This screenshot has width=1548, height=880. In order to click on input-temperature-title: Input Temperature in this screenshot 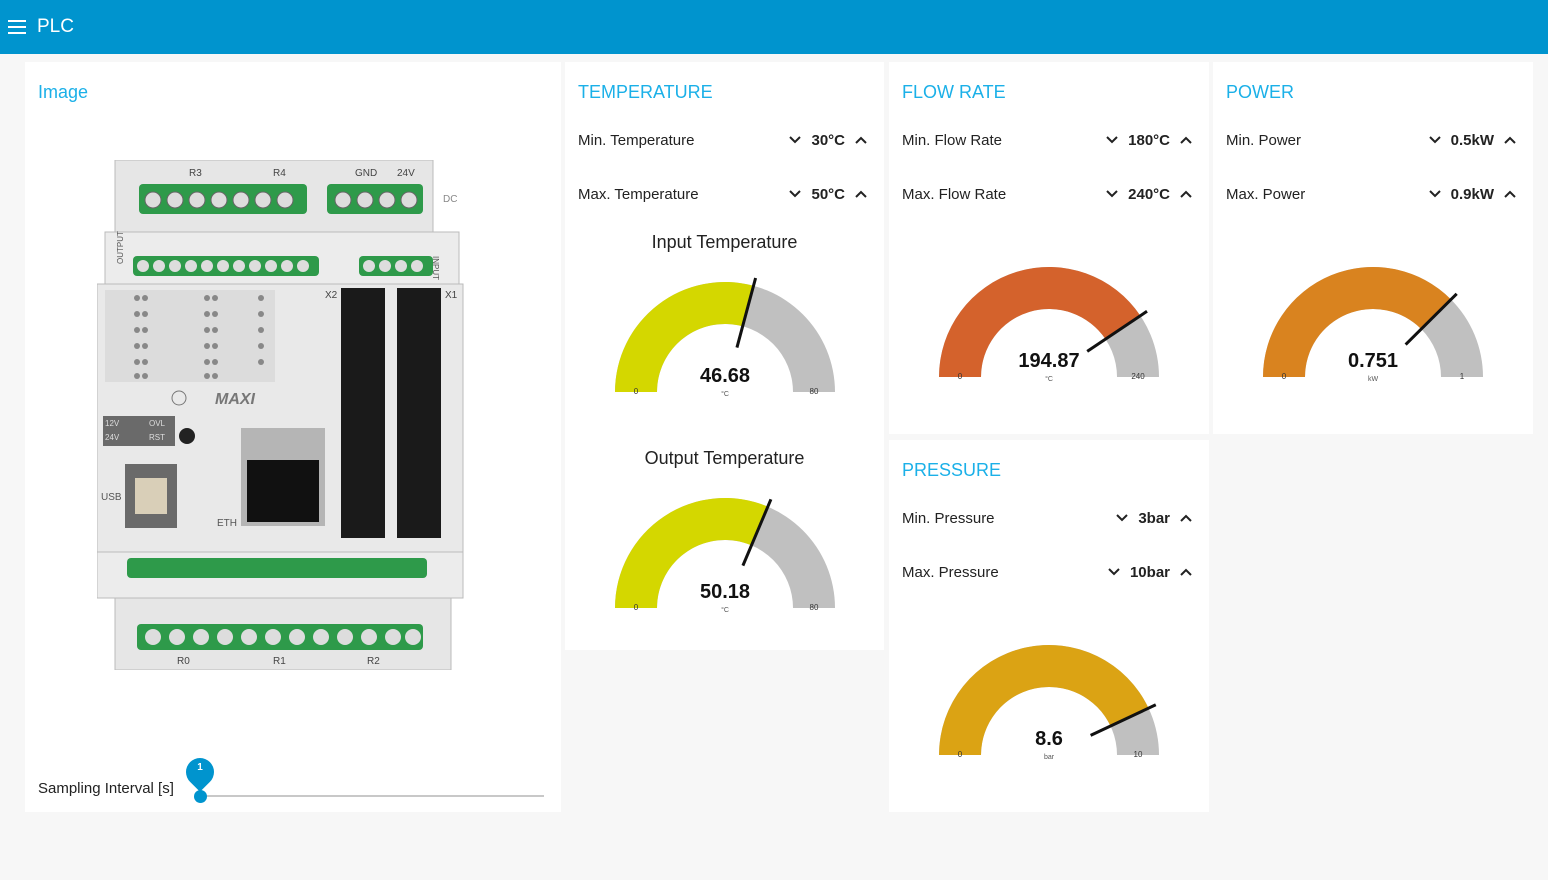, I will do `click(724, 242)`.